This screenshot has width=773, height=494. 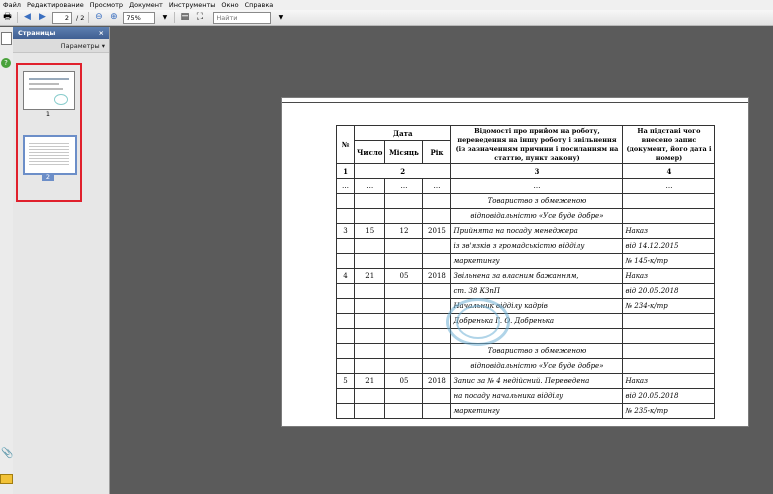 I want to click on toolbar-separator, so click(x=175, y=17).